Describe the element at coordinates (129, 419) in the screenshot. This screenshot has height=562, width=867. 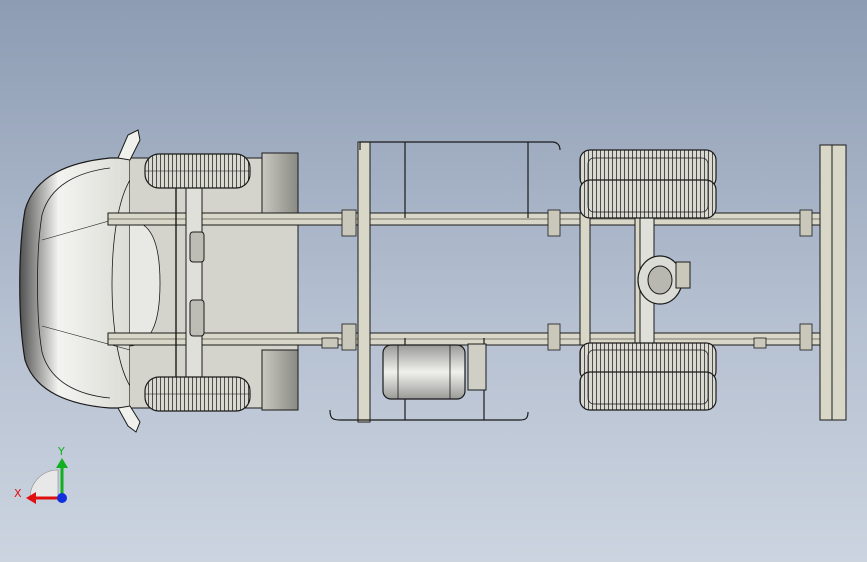
I see `mirror-right` at that location.